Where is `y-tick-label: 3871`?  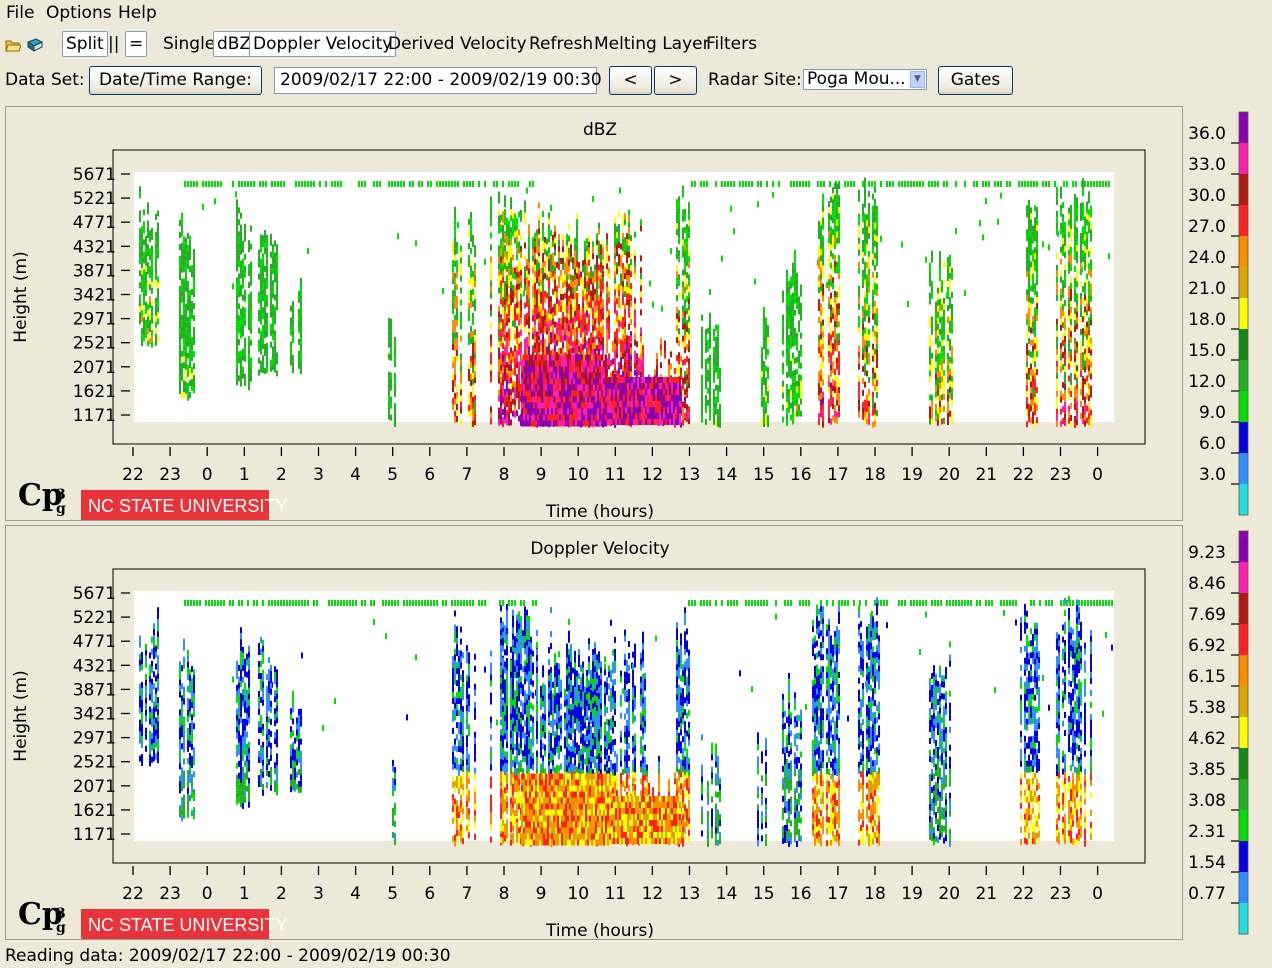 y-tick-label: 3871 is located at coordinates (94, 271).